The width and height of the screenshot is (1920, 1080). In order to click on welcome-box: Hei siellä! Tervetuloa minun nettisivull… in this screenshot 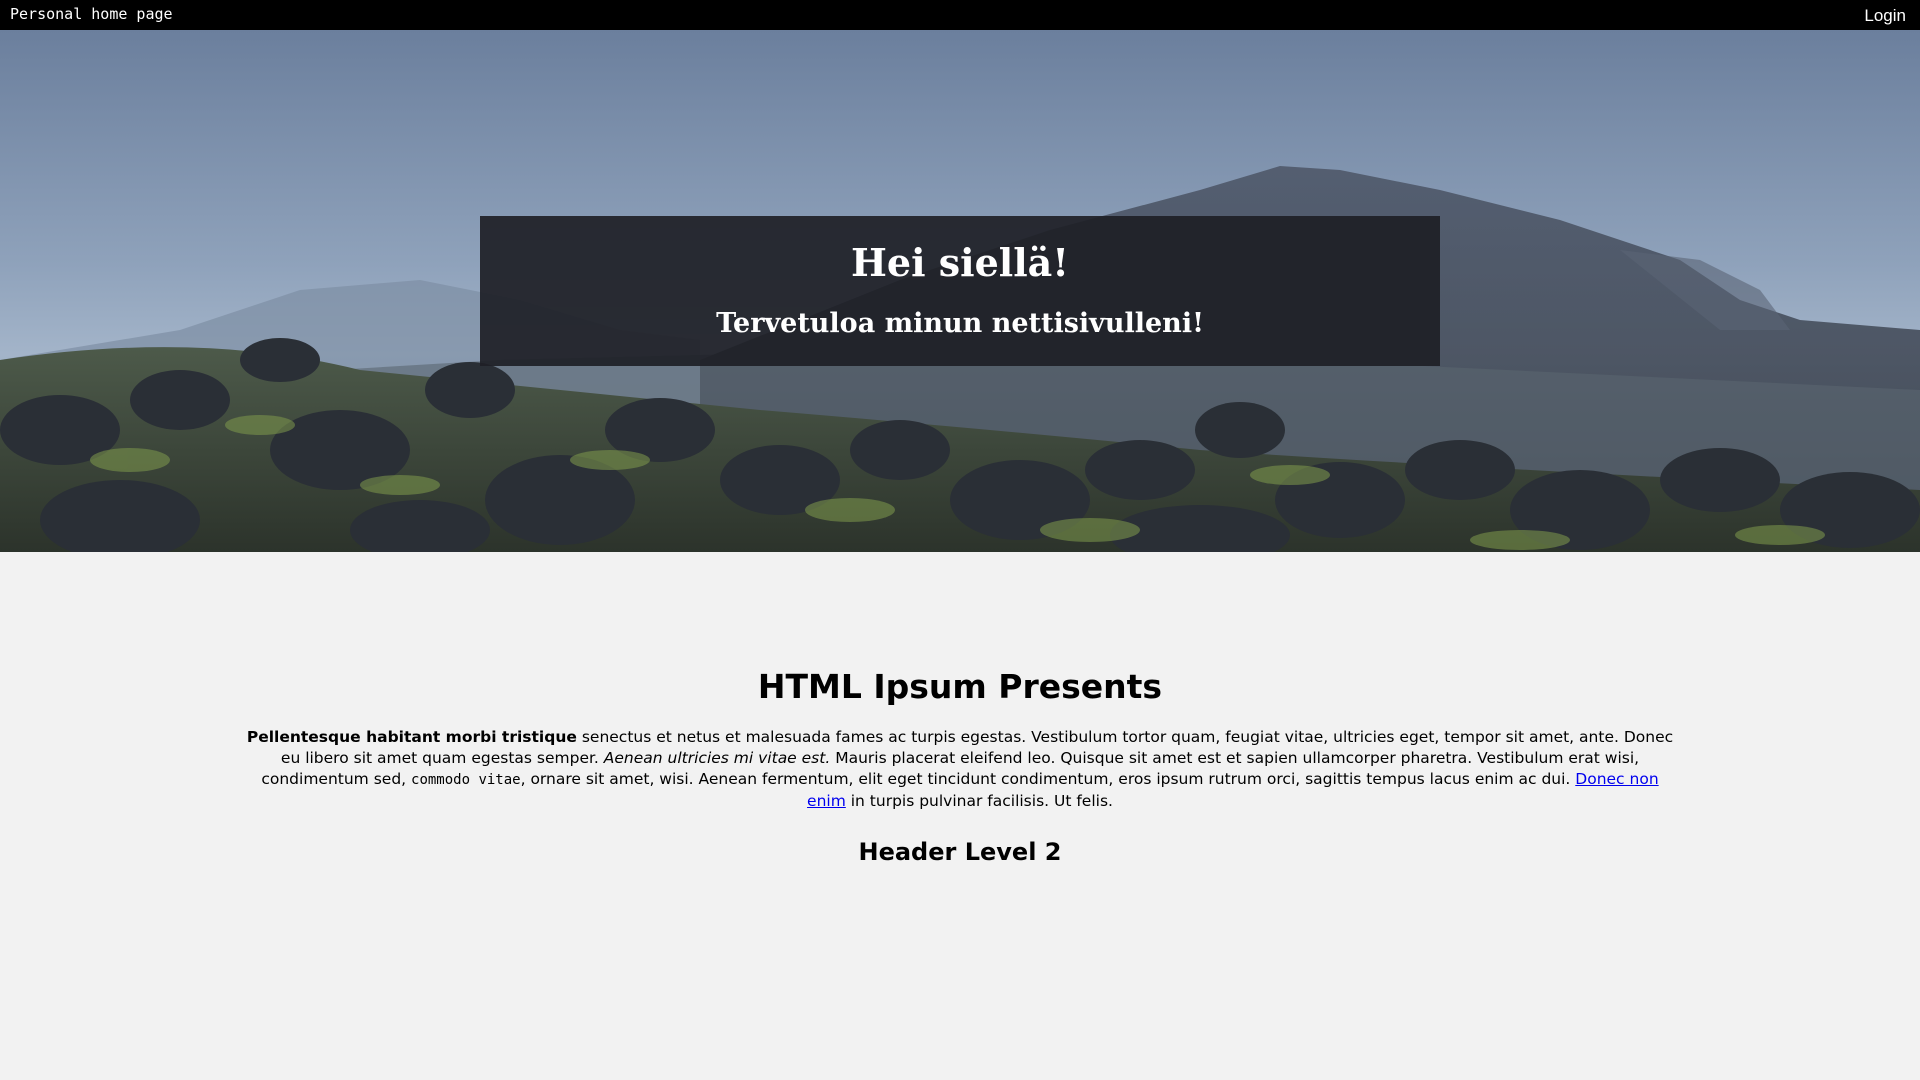, I will do `click(960, 291)`.